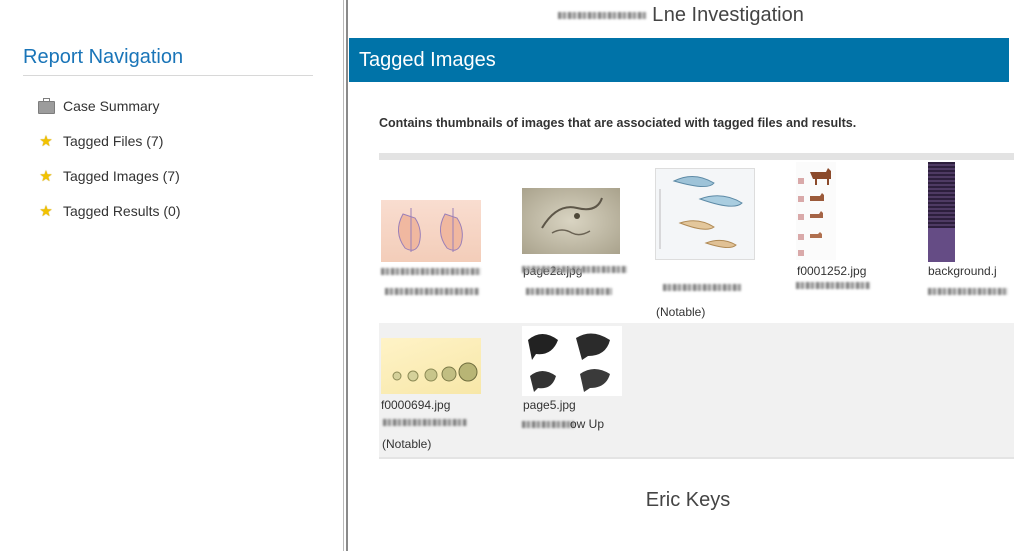 This screenshot has height=551, width=1014. I want to click on thumbnail-item: f0001252.jpg, so click(833, 225).